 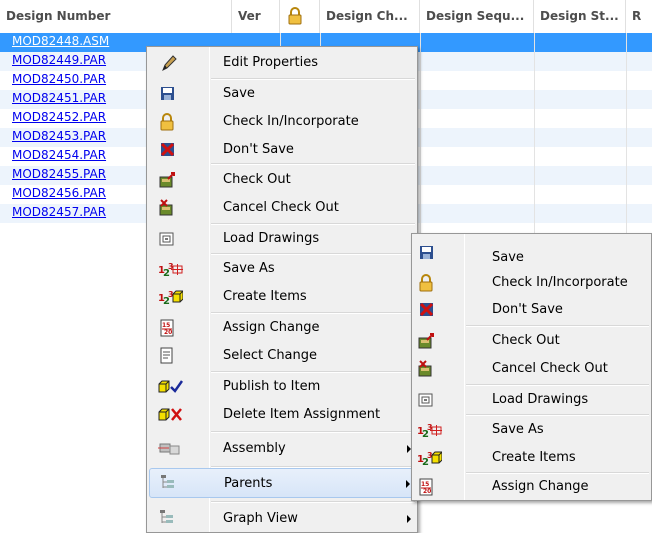 I want to click on menu-item-label: Load Drawings, so click(x=540, y=399).